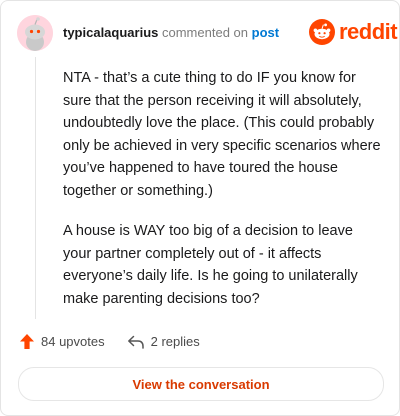 The image size is (400, 416). I want to click on comment-header: typicalaquarius commented on post, so click(171, 32).